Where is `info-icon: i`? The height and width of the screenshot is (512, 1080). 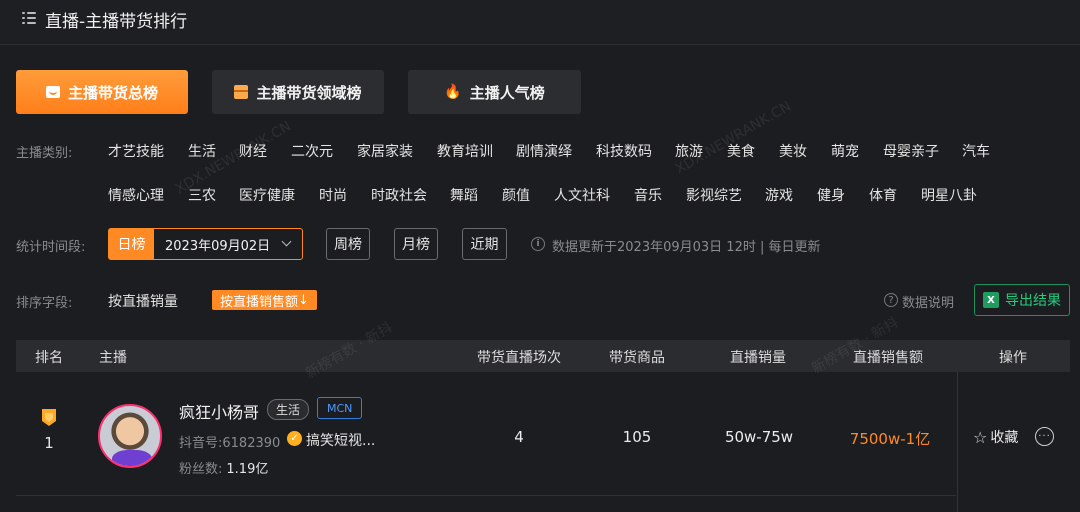 info-icon: i is located at coordinates (538, 244).